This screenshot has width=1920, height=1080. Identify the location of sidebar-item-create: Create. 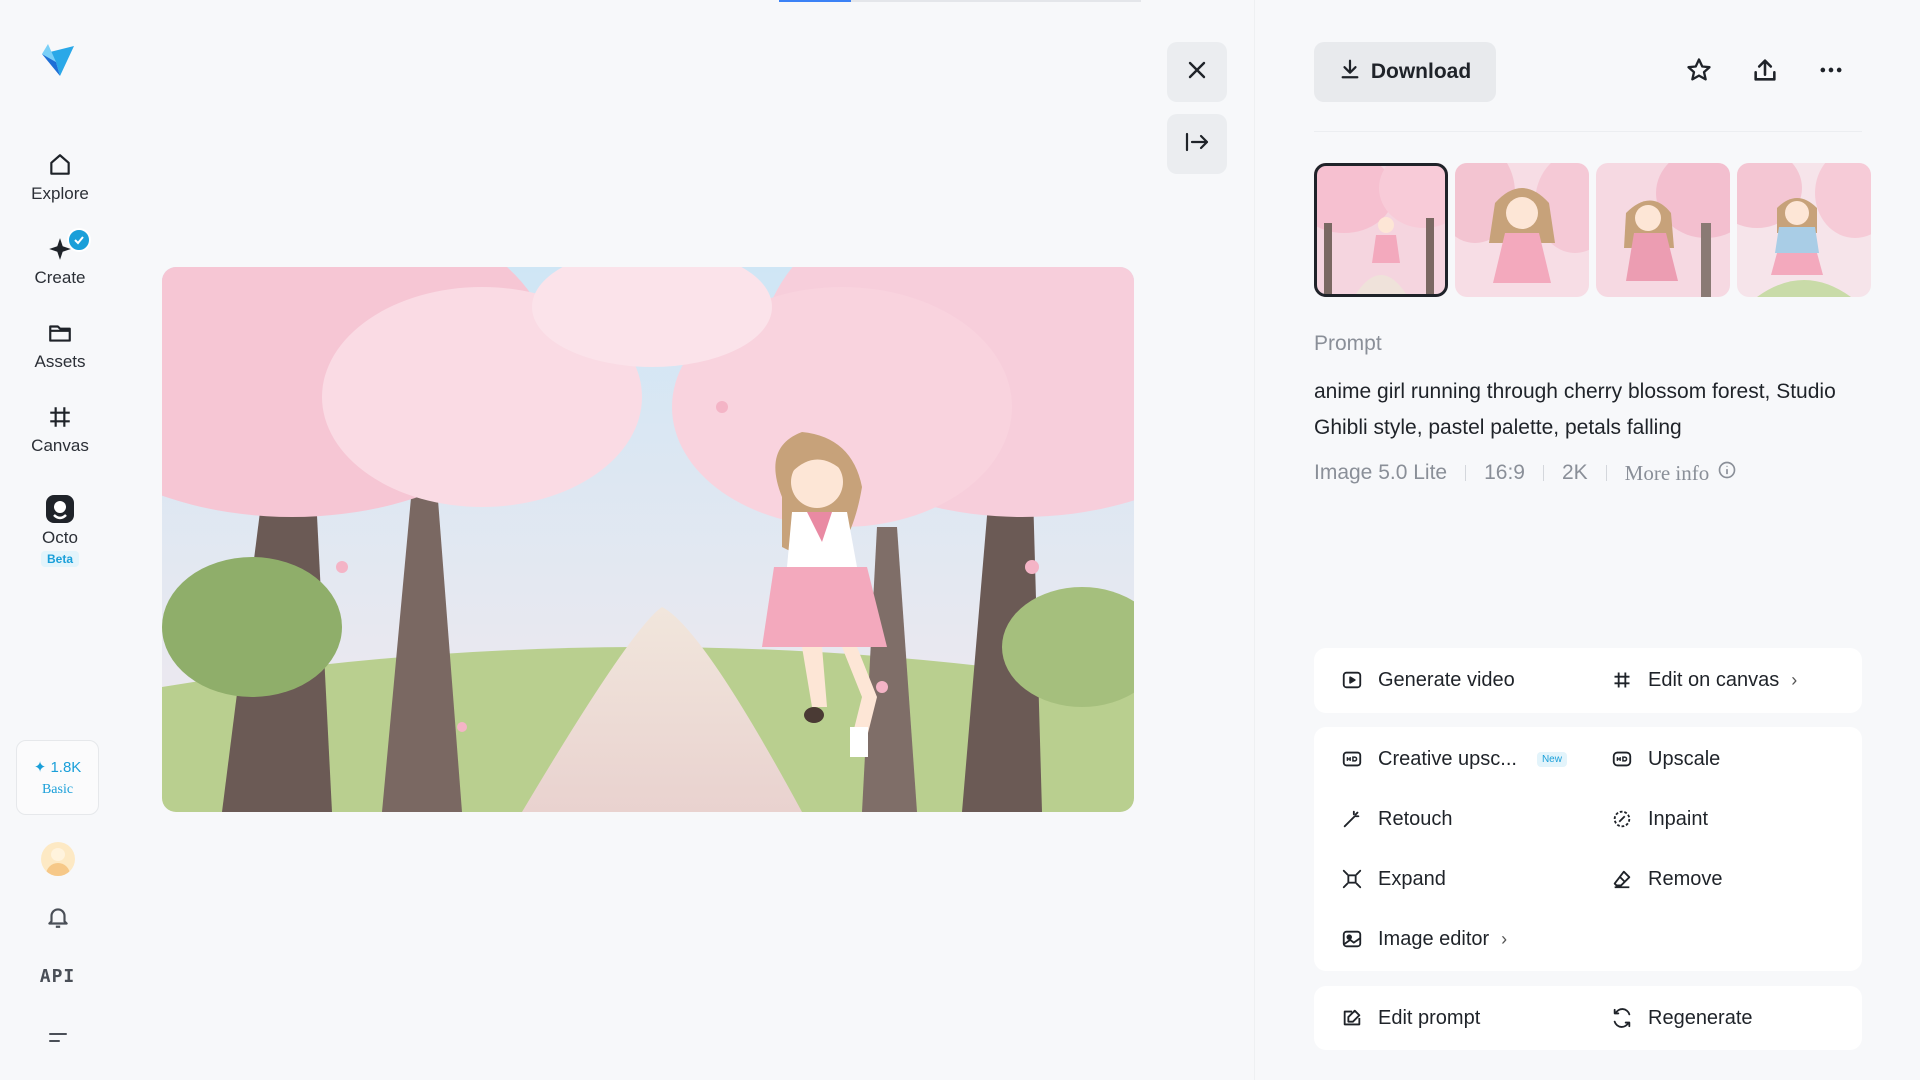
(60, 258).